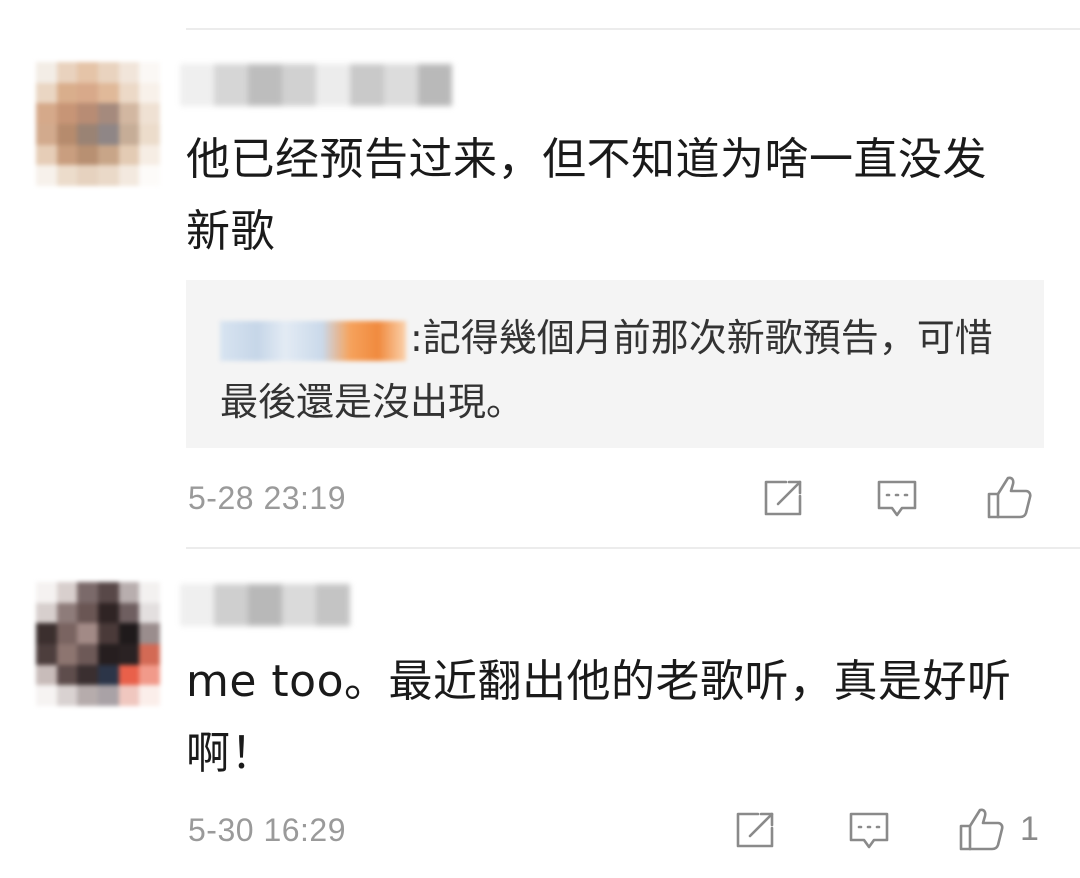  Describe the element at coordinates (267, 830) in the screenshot. I see `timestamp: 5-30 16:29` at that location.